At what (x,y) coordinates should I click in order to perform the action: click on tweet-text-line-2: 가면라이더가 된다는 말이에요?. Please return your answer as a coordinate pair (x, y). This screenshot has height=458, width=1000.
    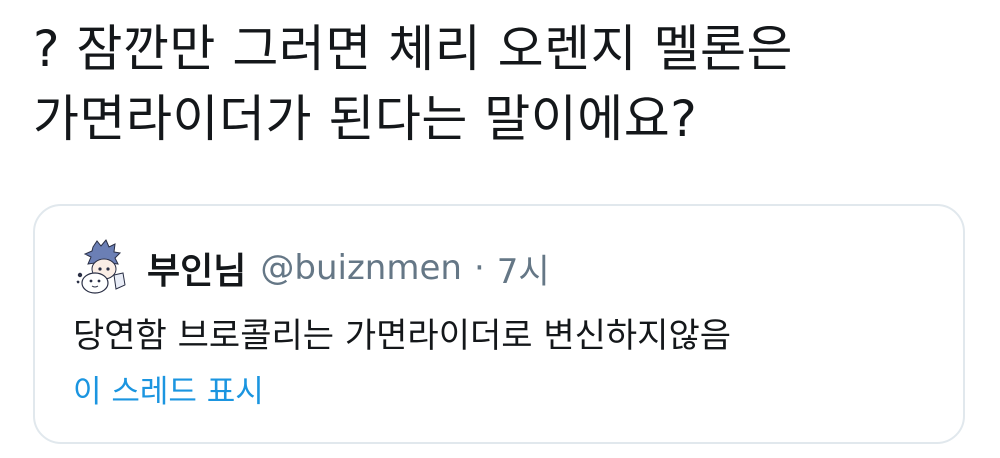
    Looking at the image, I should click on (365, 119).